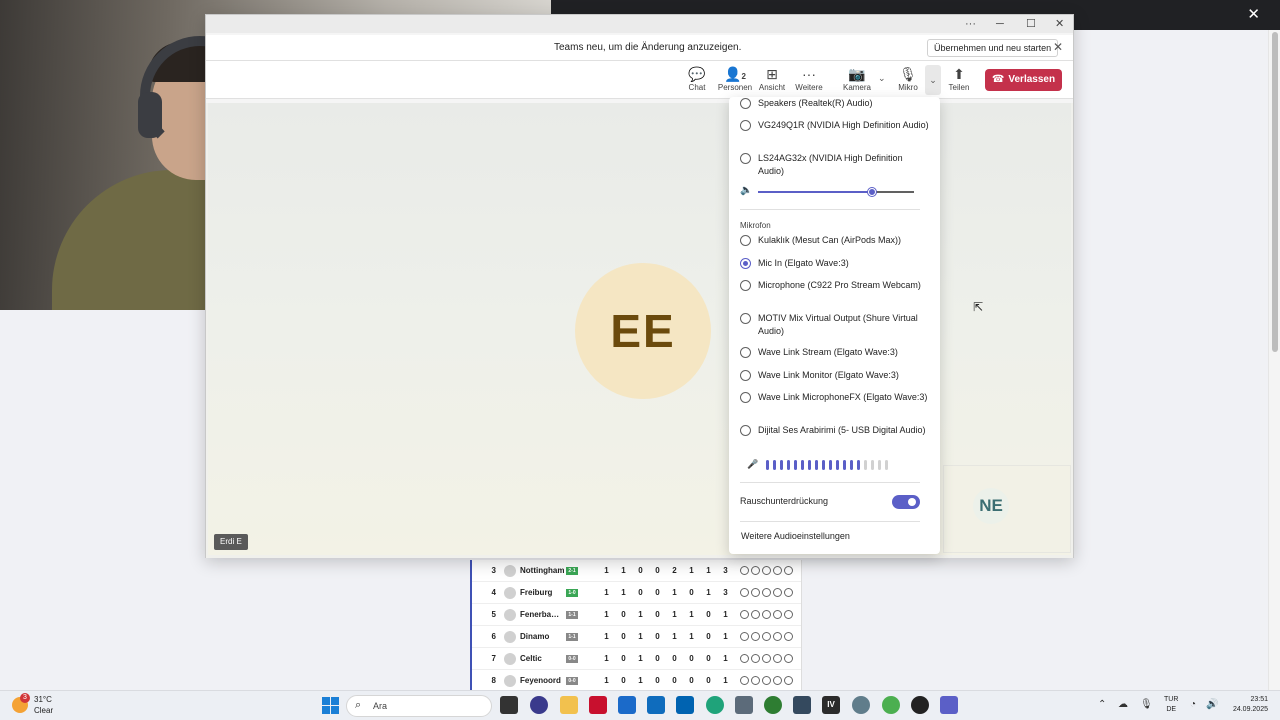 The width and height of the screenshot is (1280, 720). I want to click on sports-app-icon, so click(539, 705).